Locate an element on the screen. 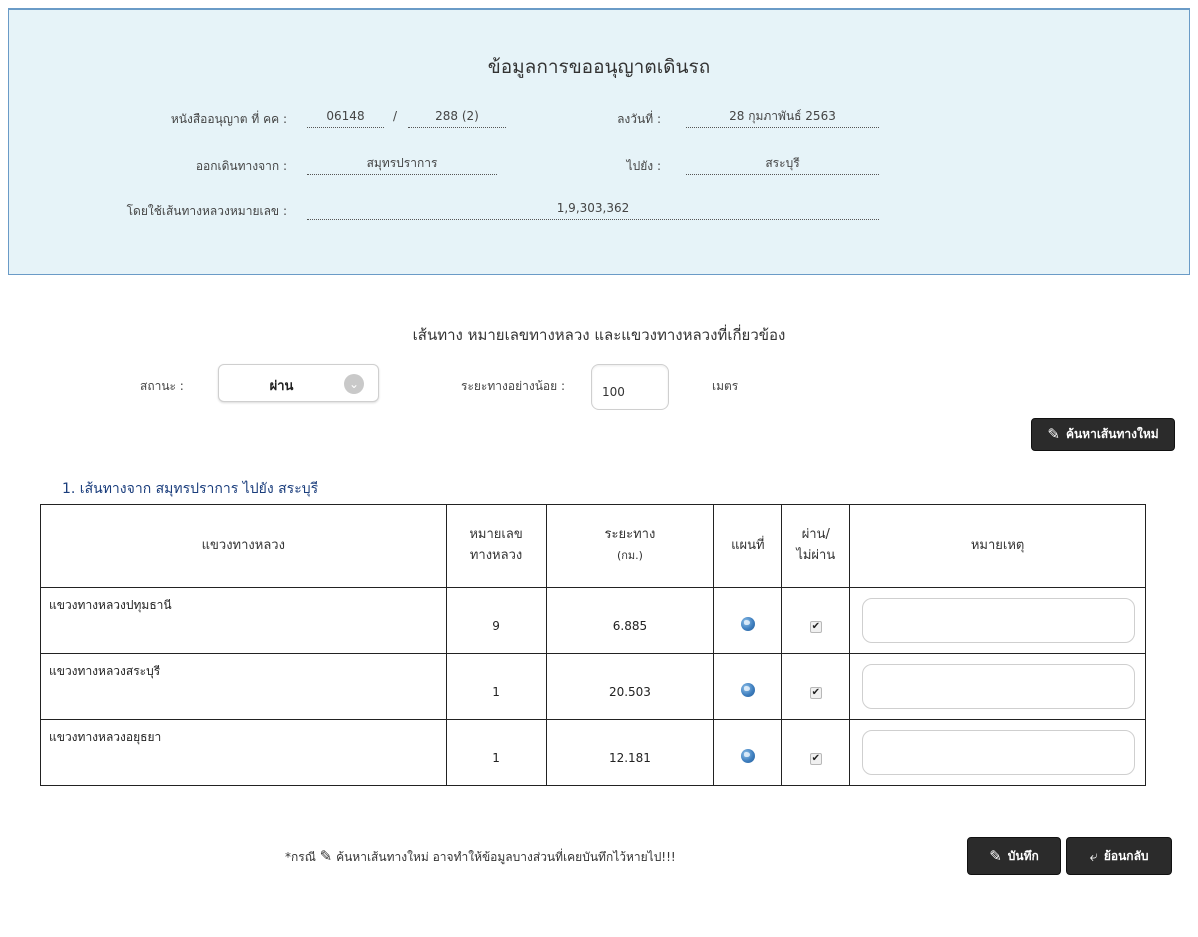 This screenshot has width=1198, height=937. district-cell: แขวงทางหลวงสระบุรี is located at coordinates (243, 686).